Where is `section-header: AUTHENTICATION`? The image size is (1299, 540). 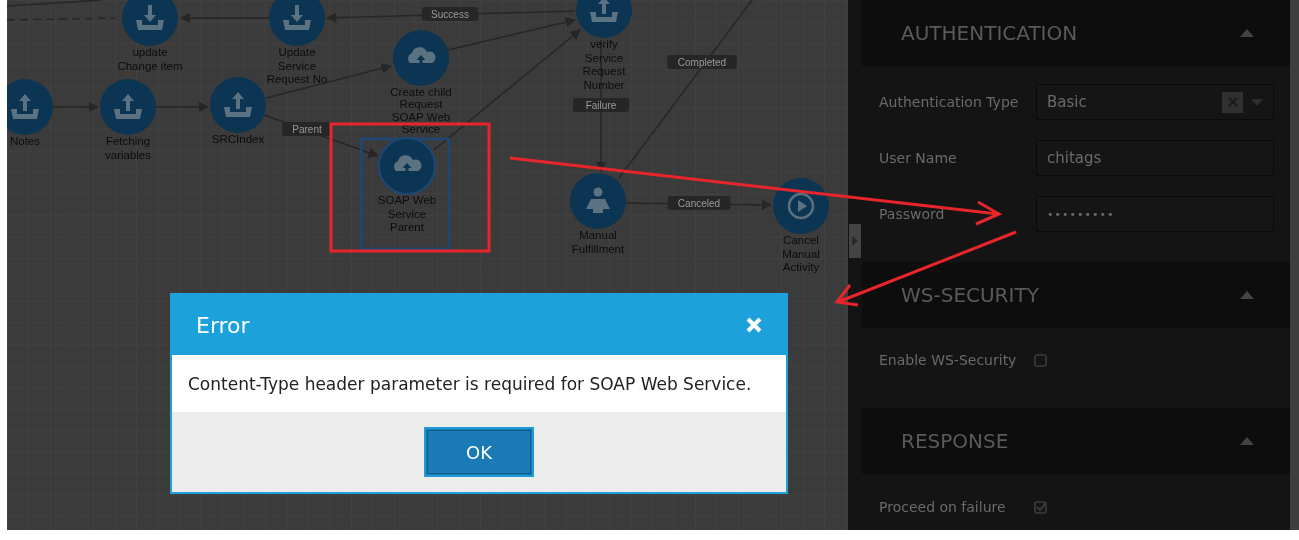 section-header: AUTHENTICATION is located at coordinates (1076, 33).